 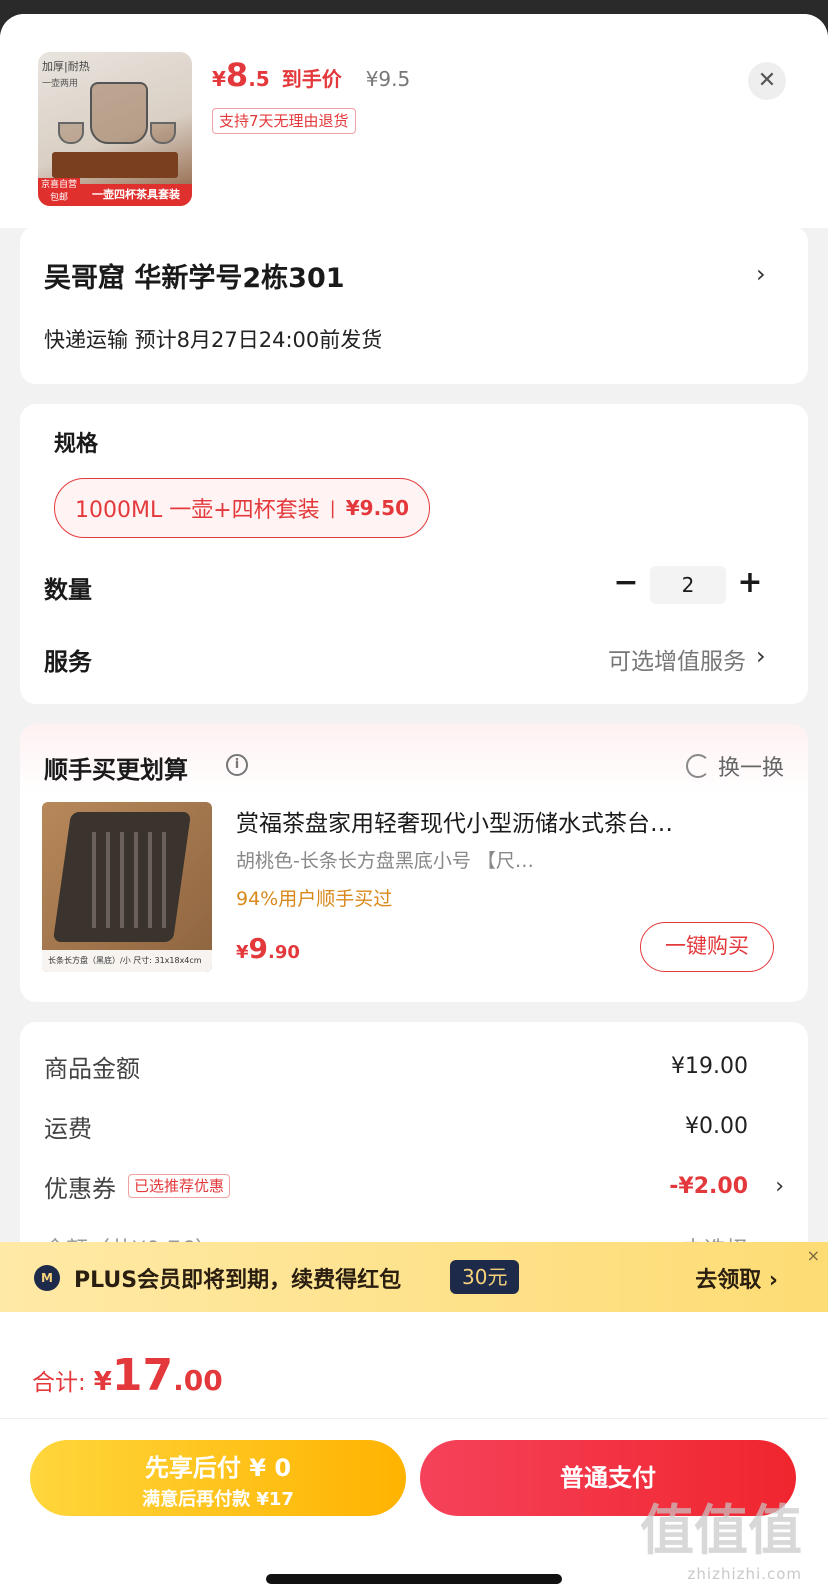 I want to click on spec-option-label: 1000ML 一壶+四杯套装, so click(x=197, y=510).